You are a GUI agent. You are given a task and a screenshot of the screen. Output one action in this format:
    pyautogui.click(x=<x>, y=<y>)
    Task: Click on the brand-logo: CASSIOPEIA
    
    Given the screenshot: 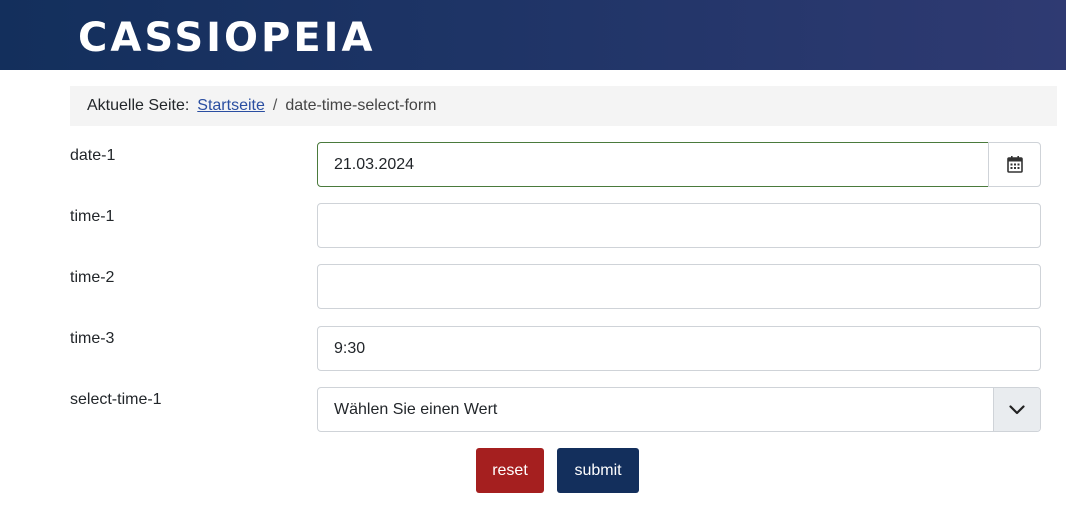 What is the action you would take?
    pyautogui.click(x=227, y=38)
    